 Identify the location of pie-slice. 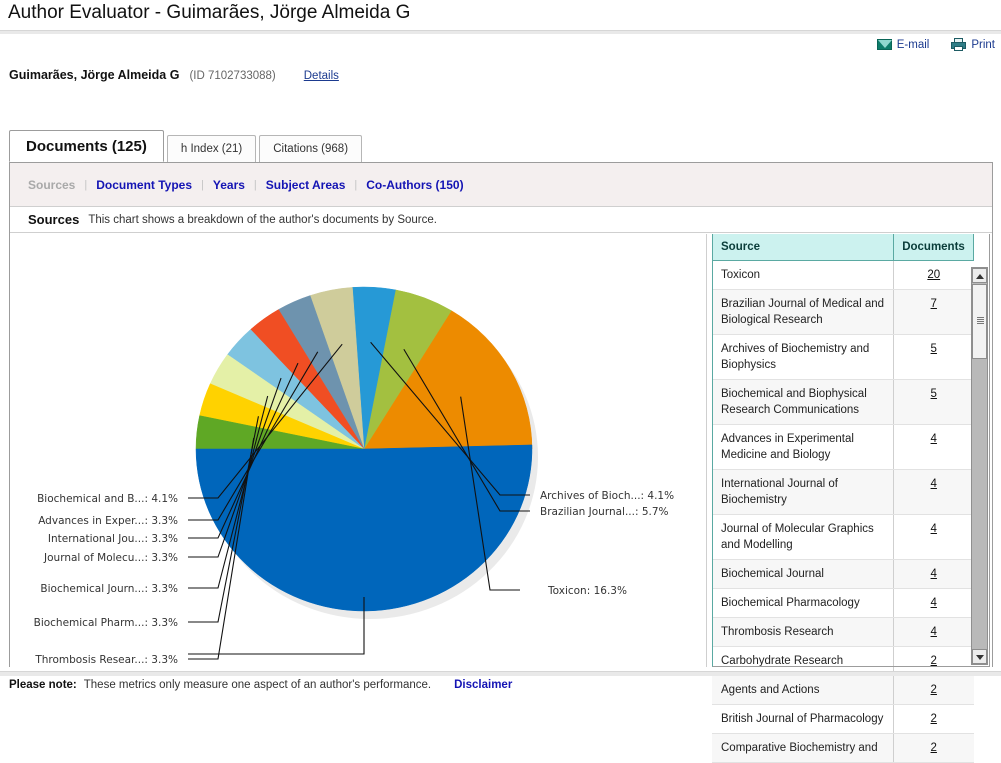
(364, 528).